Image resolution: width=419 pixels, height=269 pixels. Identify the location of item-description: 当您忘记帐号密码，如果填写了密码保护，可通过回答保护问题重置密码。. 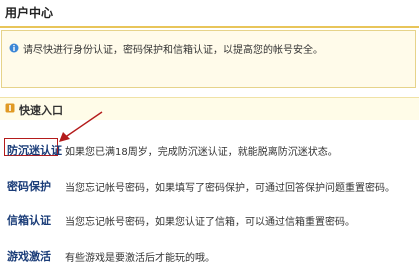
(230, 188).